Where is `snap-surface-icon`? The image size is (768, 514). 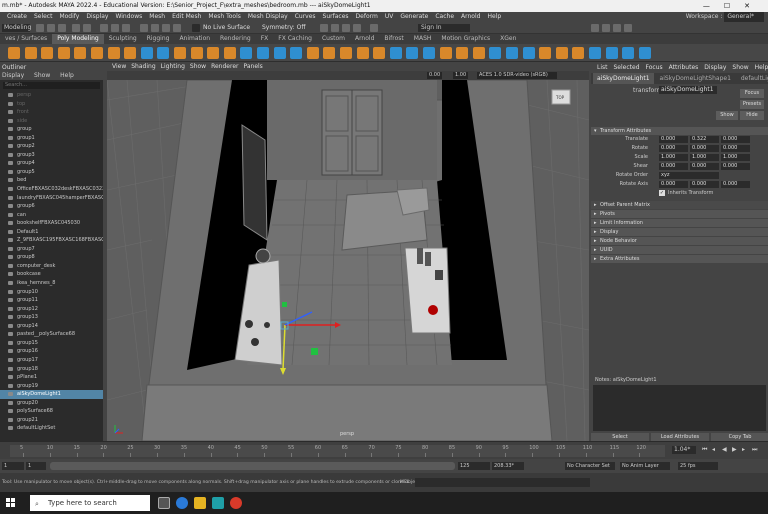
snap-surface-icon is located at coordinates (177, 28).